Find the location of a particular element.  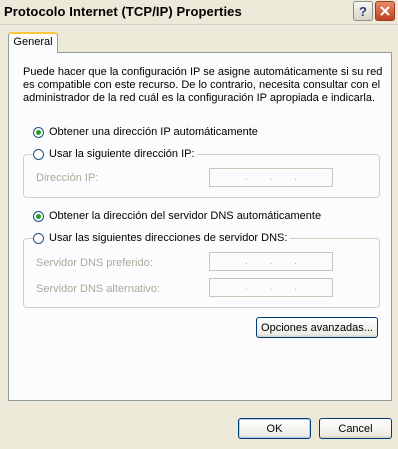

cancel-button: Cancel is located at coordinates (355, 428).